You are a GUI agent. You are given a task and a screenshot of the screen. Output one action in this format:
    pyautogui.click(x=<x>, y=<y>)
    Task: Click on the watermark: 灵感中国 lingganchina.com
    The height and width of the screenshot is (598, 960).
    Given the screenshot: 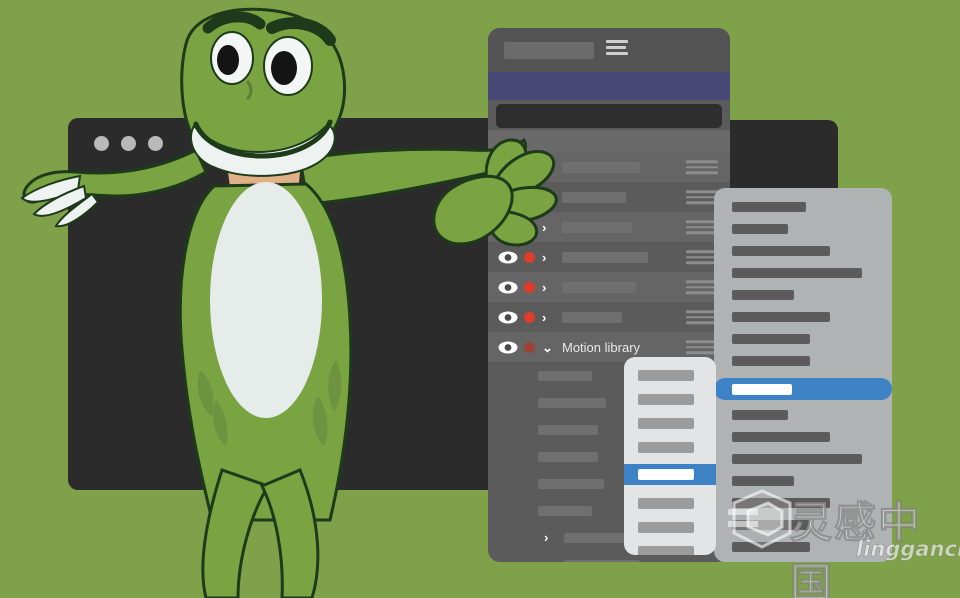 What is the action you would take?
    pyautogui.click(x=842, y=542)
    